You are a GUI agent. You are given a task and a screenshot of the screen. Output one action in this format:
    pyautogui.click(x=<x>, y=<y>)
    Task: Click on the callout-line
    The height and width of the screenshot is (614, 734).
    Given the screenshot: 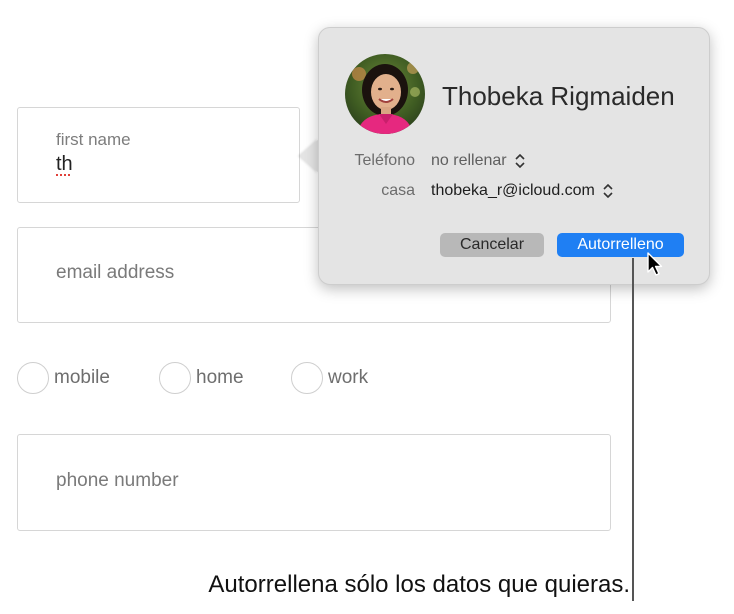 What is the action you would take?
    pyautogui.click(x=633, y=429)
    